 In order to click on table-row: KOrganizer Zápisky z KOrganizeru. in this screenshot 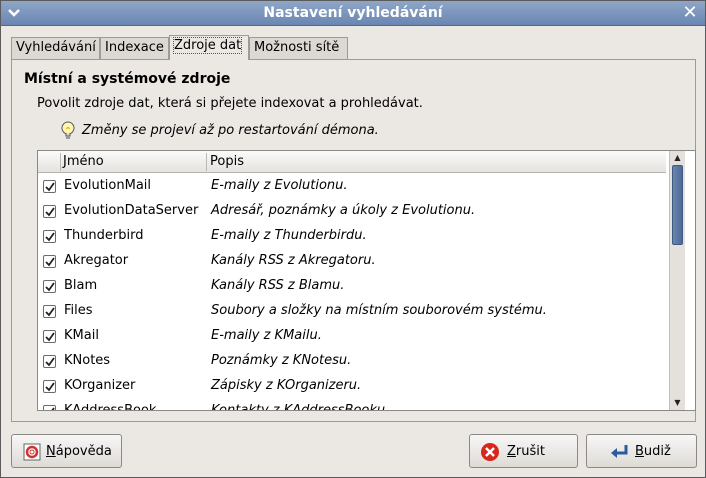, I will do `click(352, 386)`.